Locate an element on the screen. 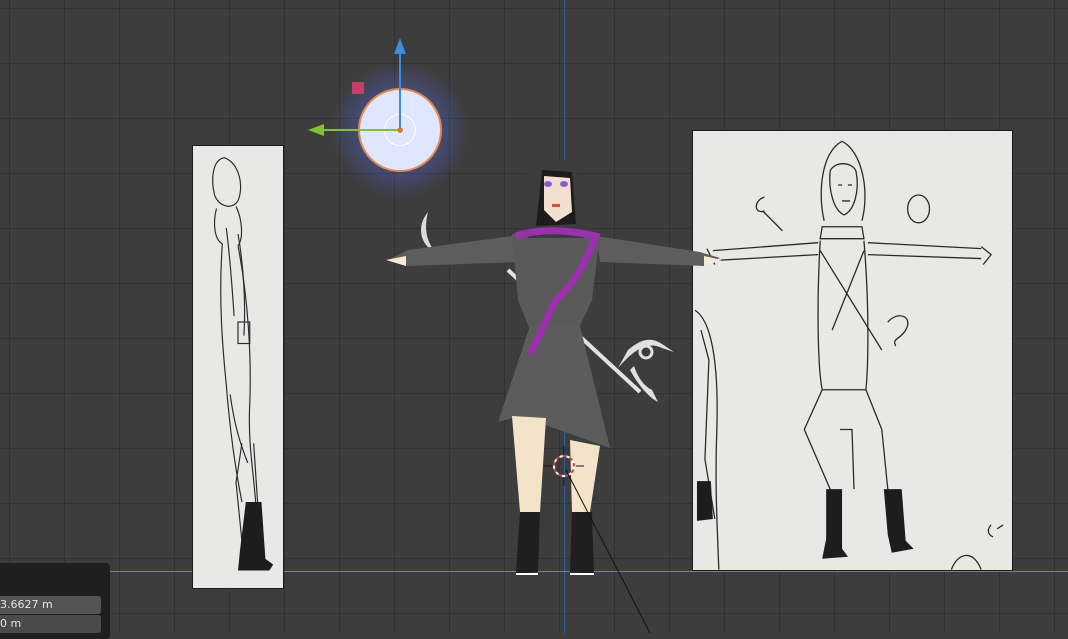 The height and width of the screenshot is (639, 1068). gizmo-y-arrow is located at coordinates (353, 130).